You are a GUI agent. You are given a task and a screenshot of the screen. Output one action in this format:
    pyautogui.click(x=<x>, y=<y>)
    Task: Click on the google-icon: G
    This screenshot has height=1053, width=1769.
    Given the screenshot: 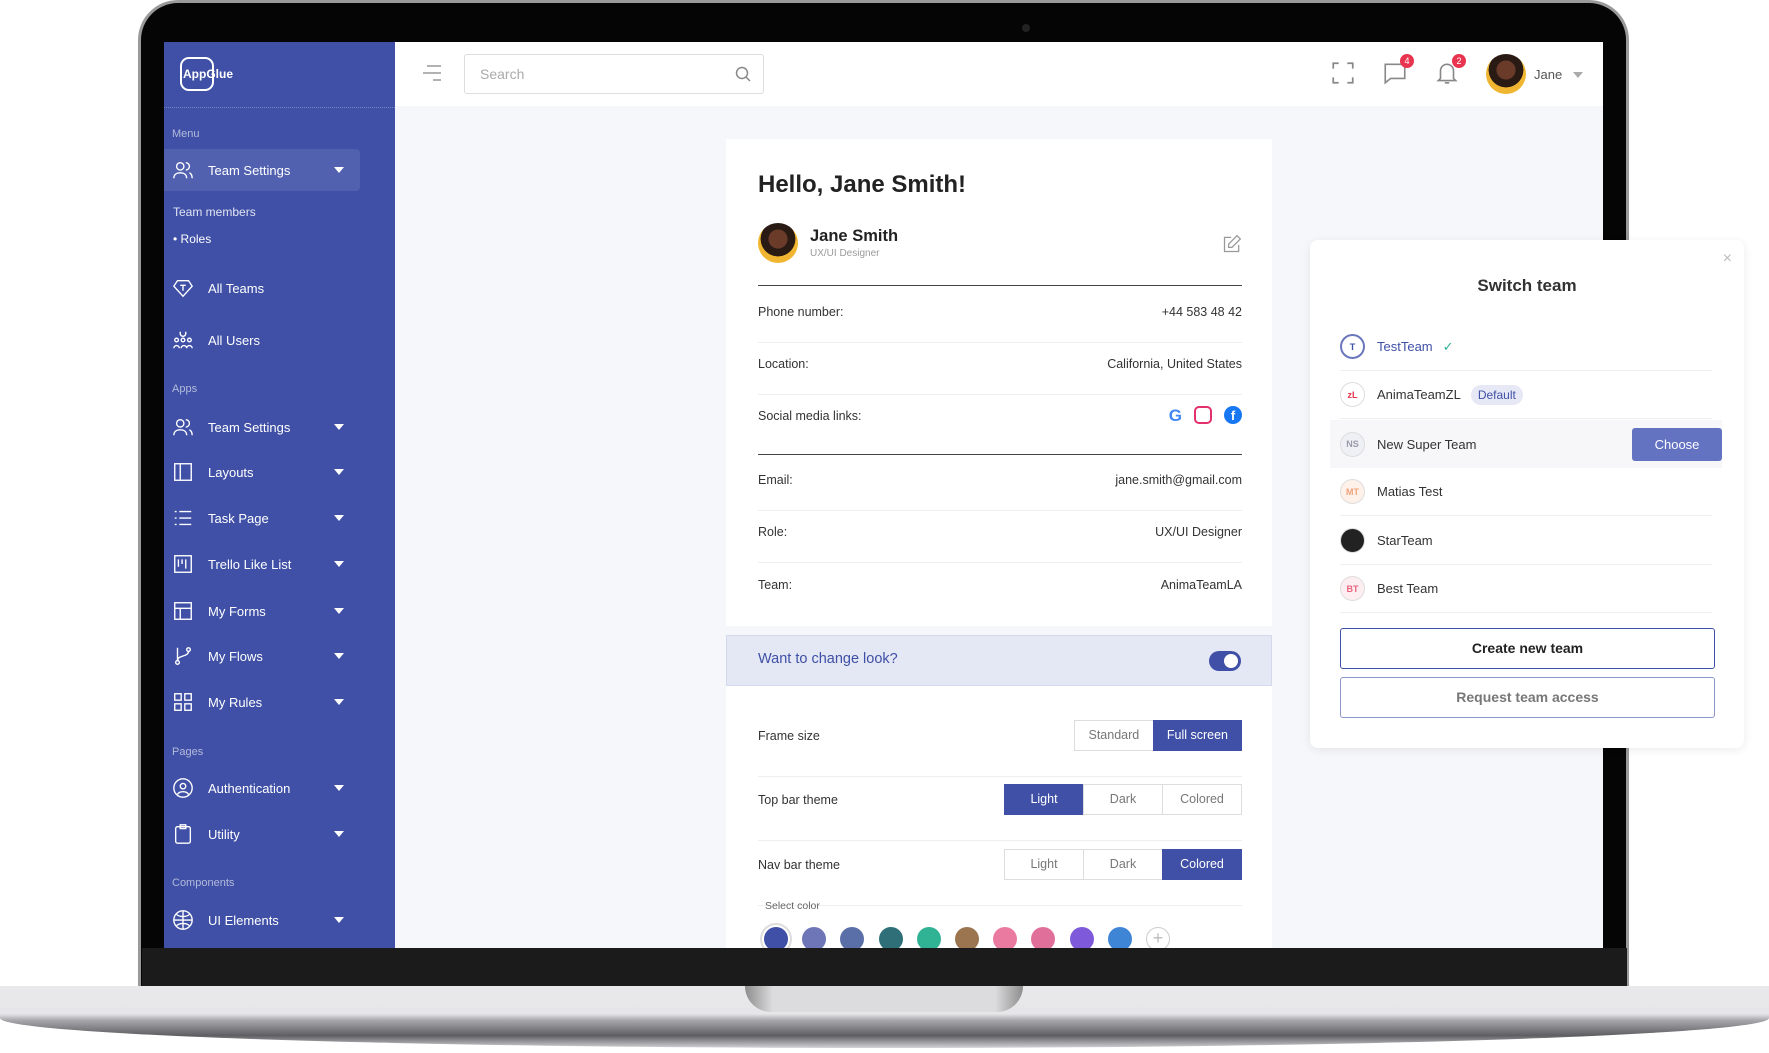 What is the action you would take?
    pyautogui.click(x=1175, y=416)
    